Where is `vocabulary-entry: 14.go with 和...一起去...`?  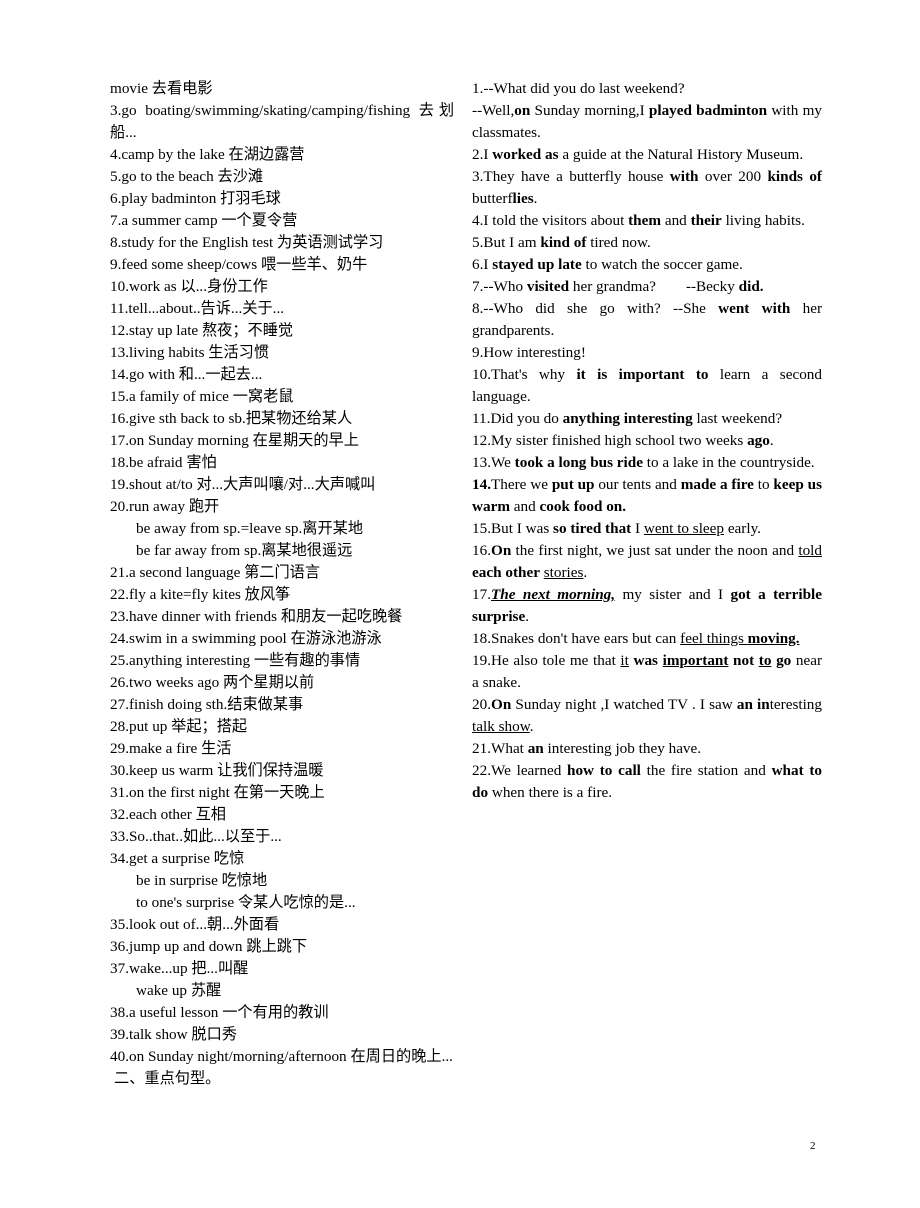
vocabulary-entry: 14.go with 和...一起去... is located at coordinates (186, 374).